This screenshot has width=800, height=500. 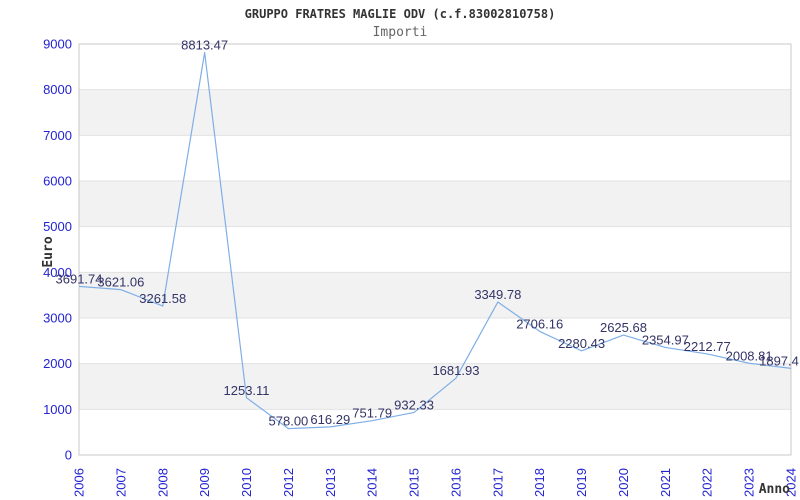 What do you see at coordinates (68, 455) in the screenshot?
I see `y-tick-label: 0` at bounding box center [68, 455].